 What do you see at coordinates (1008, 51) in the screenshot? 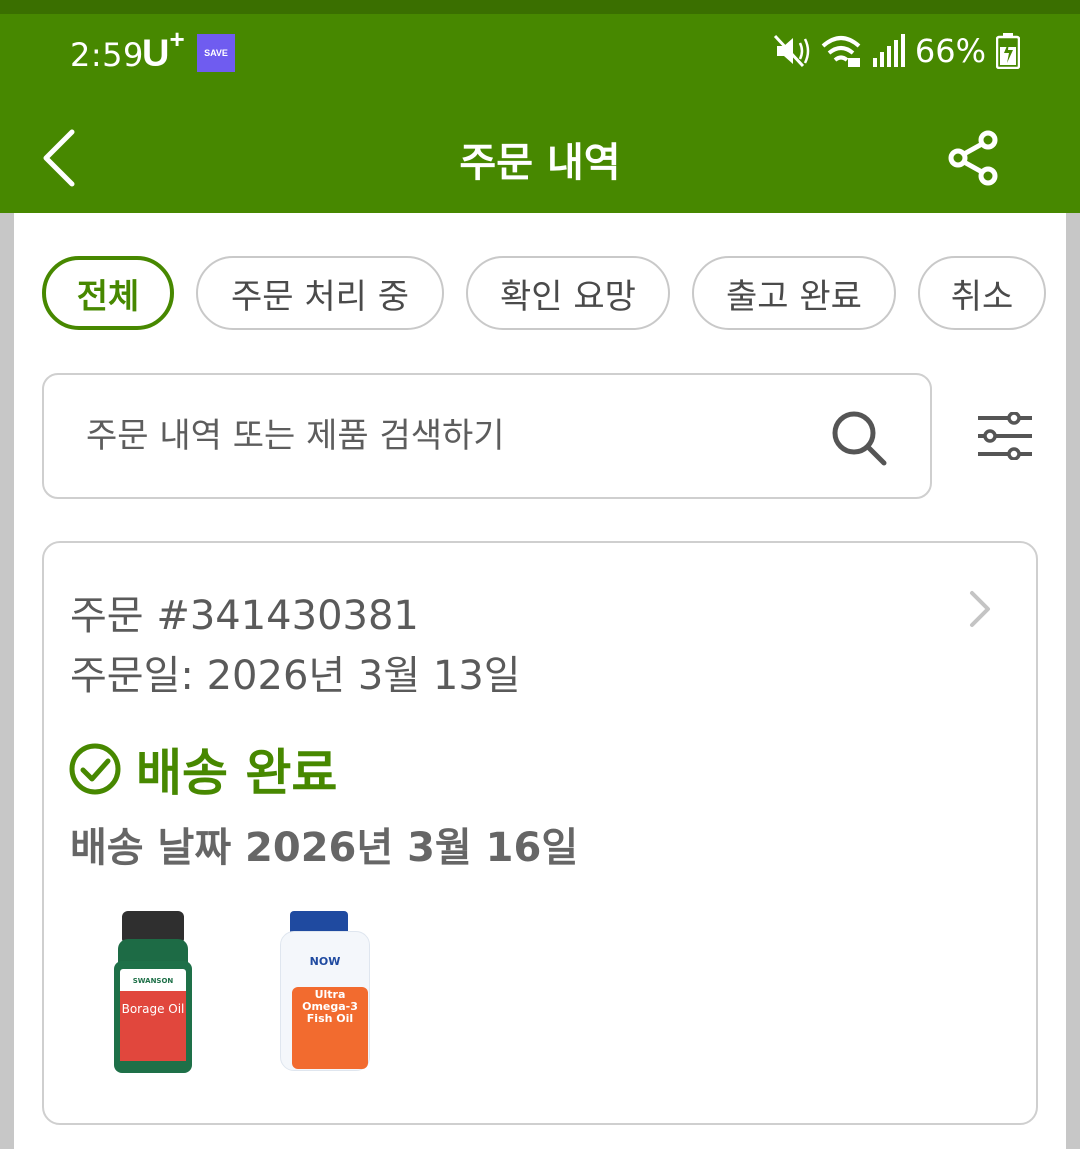
I see `battery-icon` at bounding box center [1008, 51].